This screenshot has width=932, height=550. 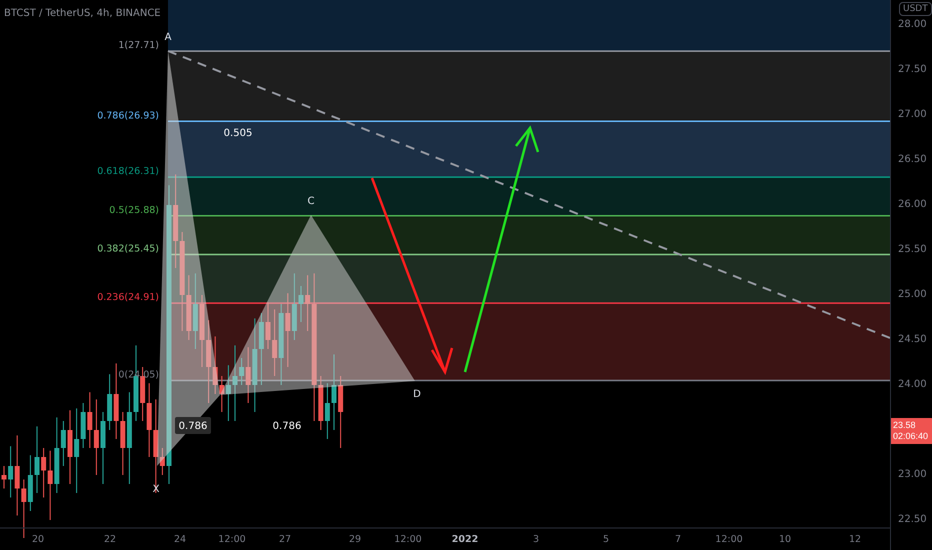 I want to click on time-axis-label: 2022, so click(x=465, y=539).